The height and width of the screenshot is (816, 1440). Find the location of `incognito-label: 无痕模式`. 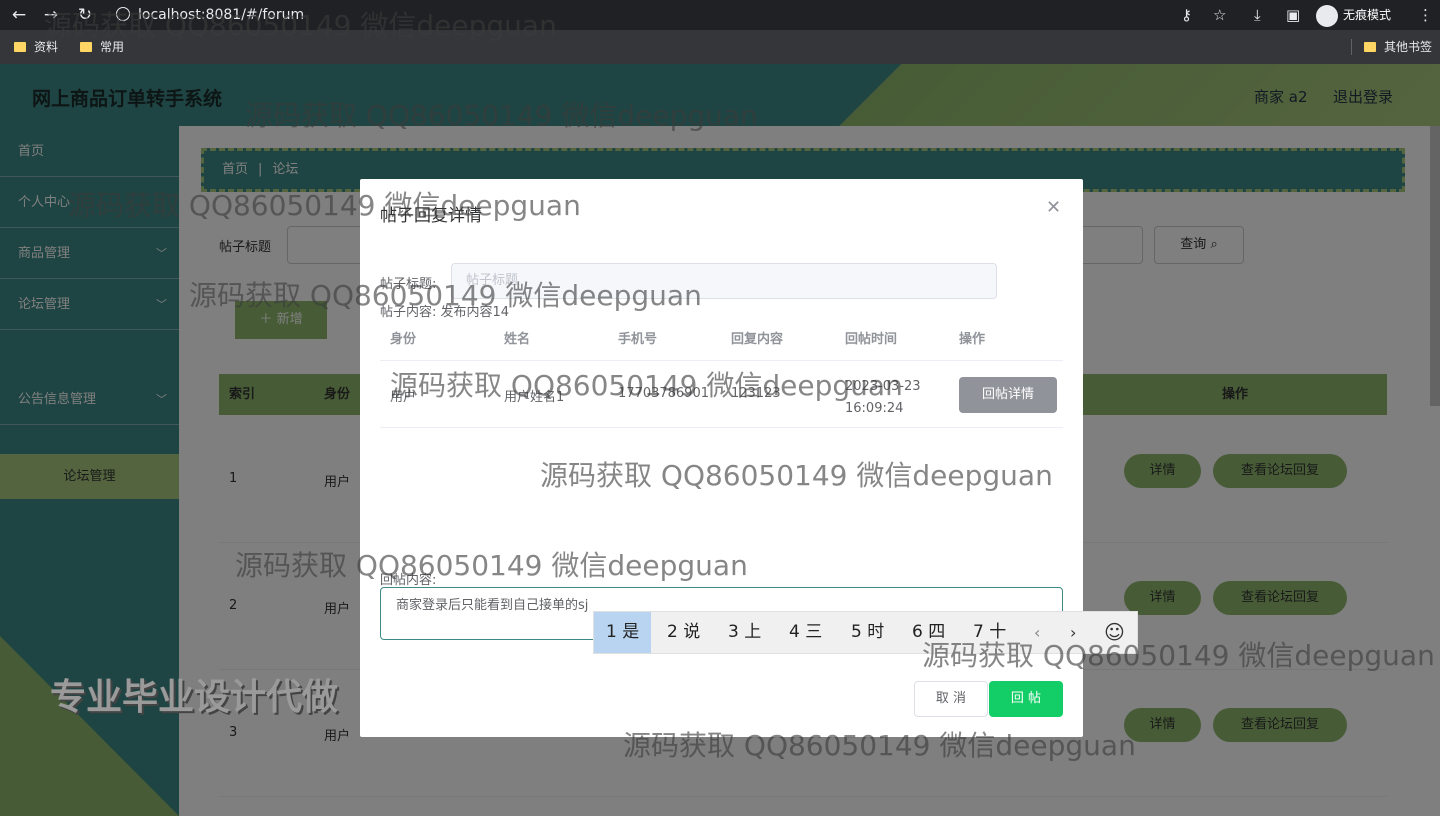

incognito-label: 无痕模式 is located at coordinates (1367, 15).